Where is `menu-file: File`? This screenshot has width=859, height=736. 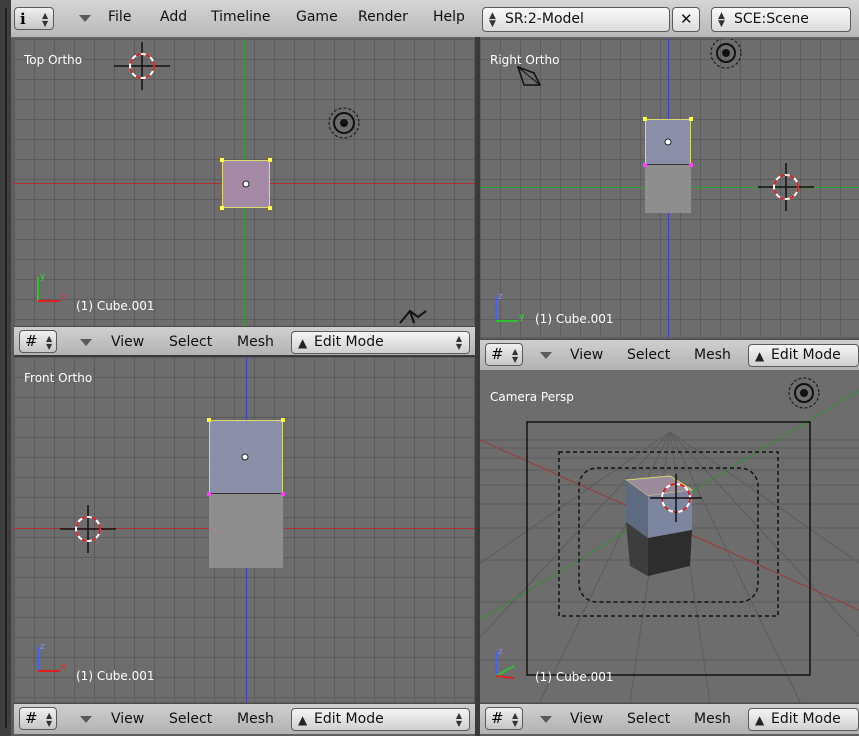 menu-file: File is located at coordinates (119, 17).